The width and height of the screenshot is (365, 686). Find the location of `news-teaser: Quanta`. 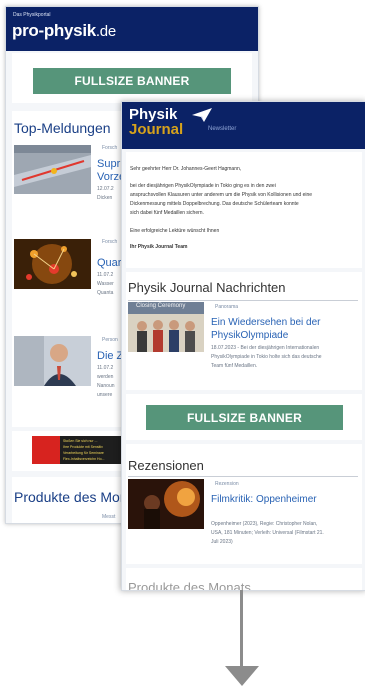

news-teaser: Quanta is located at coordinates (105, 293).